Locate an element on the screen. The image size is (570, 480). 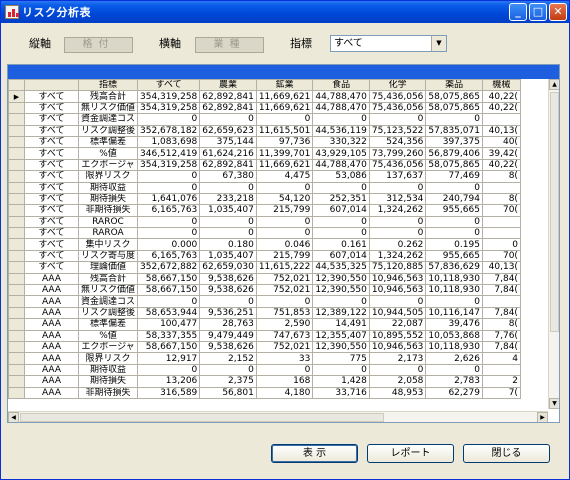
table-row: AAA 期待収益 0 0 0 0 0 0 is located at coordinates (264, 370).